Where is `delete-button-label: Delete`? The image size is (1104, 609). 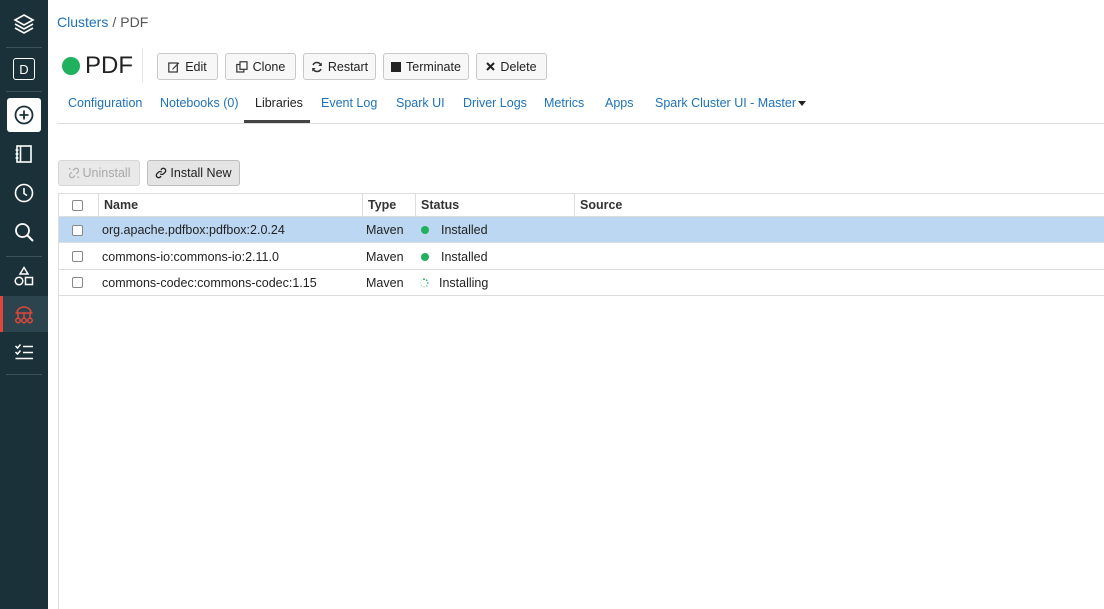
delete-button-label: Delete is located at coordinates (518, 66).